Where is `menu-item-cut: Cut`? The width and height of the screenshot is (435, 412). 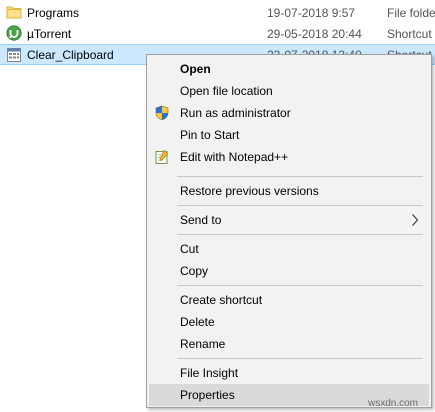 menu-item-cut: Cut is located at coordinates (289, 249).